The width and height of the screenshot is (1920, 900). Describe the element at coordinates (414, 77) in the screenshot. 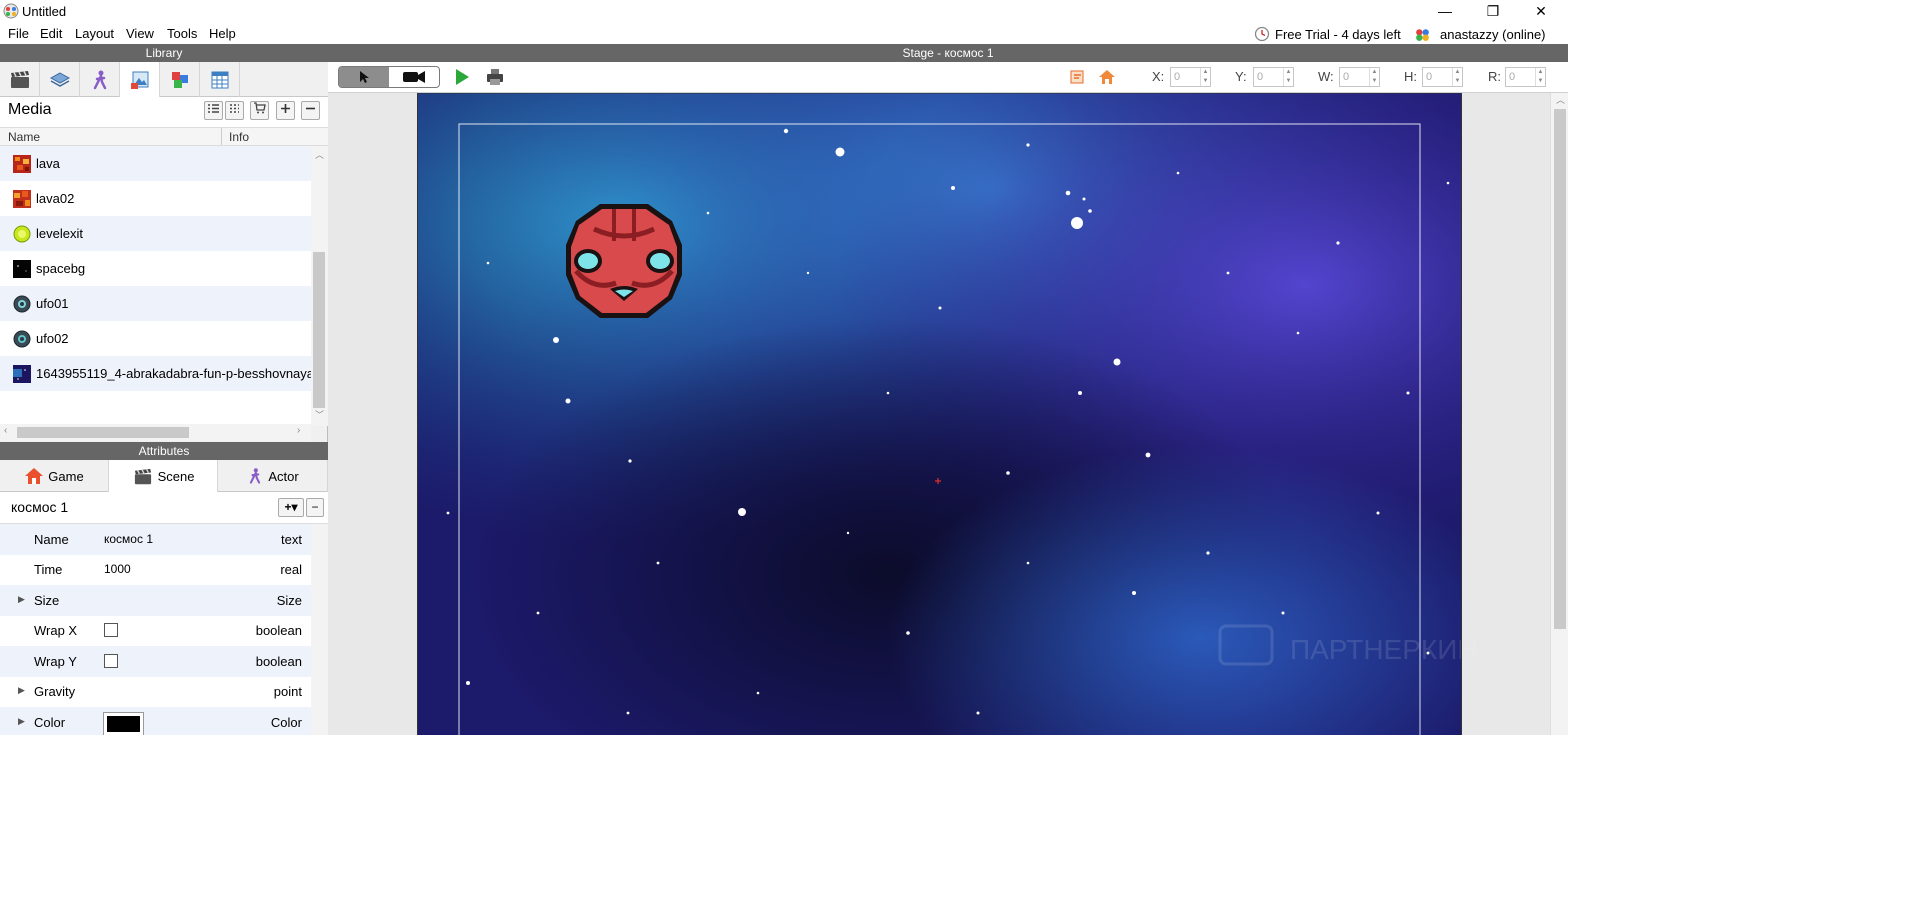

I see `camera-tool-button` at that location.